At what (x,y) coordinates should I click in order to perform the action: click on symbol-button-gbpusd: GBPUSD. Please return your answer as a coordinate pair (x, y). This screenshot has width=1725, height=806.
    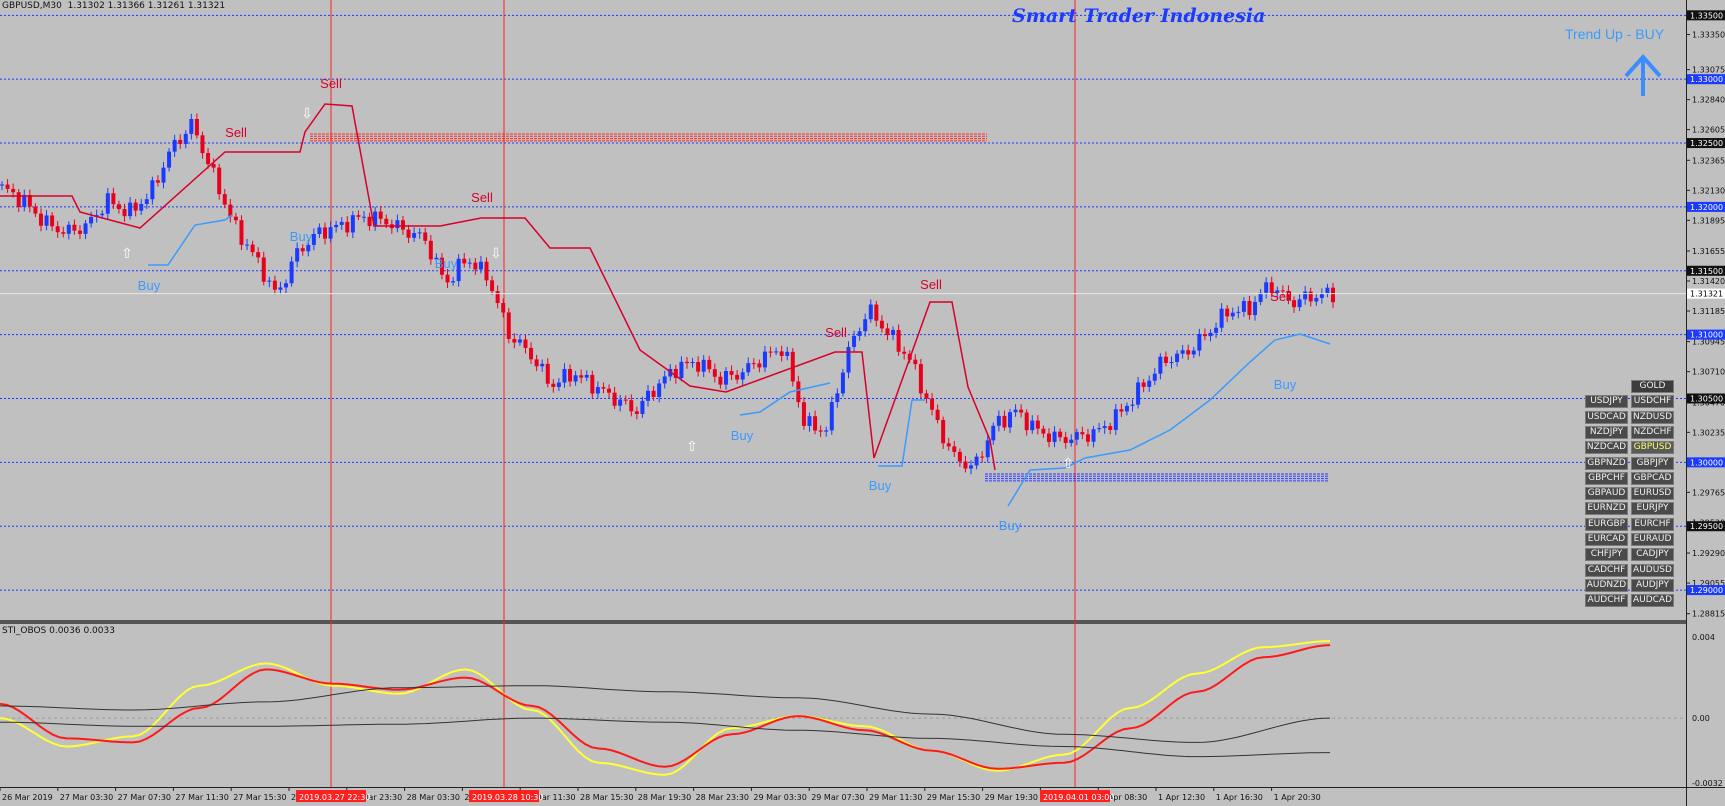
    Looking at the image, I should click on (1652, 448).